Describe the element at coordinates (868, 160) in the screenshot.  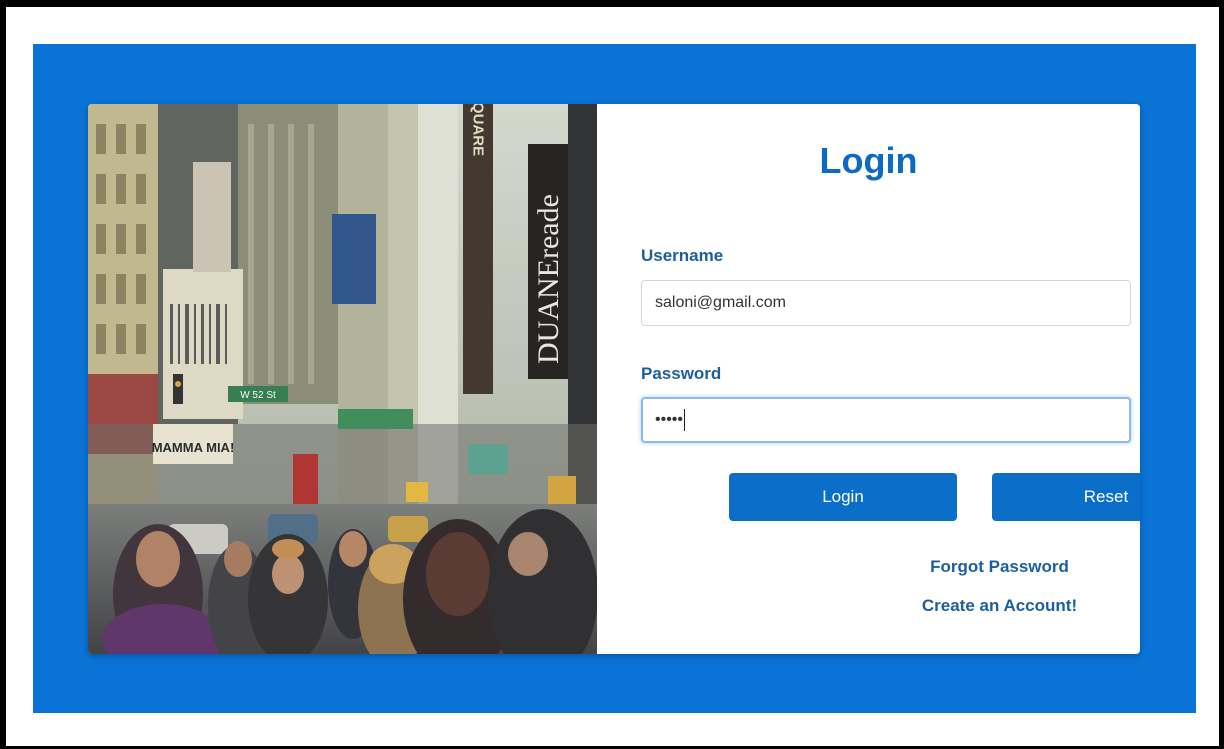
I see `login-title: Login` at that location.